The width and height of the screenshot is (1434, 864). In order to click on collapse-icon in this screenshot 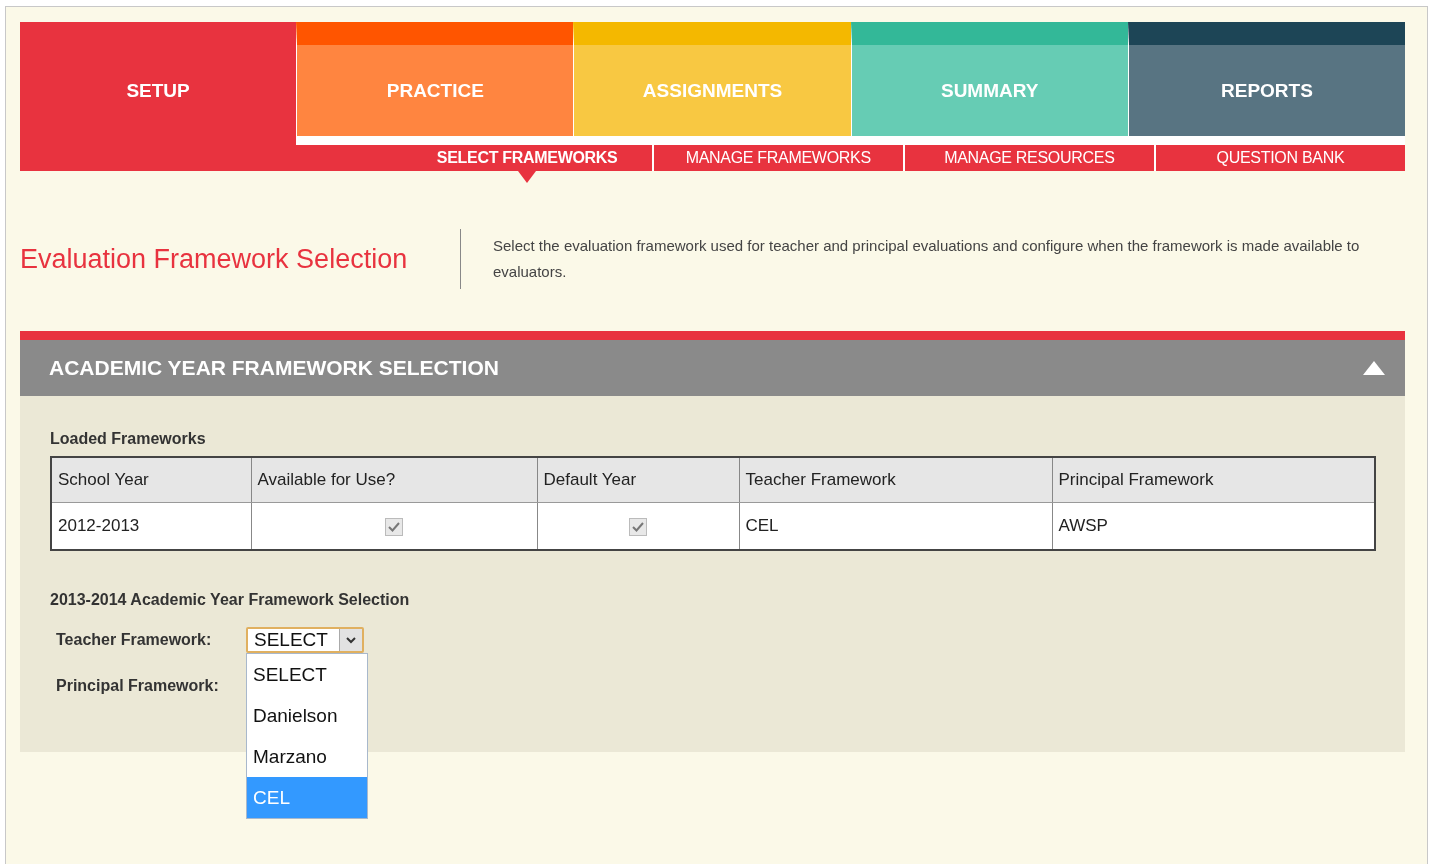, I will do `click(1374, 368)`.